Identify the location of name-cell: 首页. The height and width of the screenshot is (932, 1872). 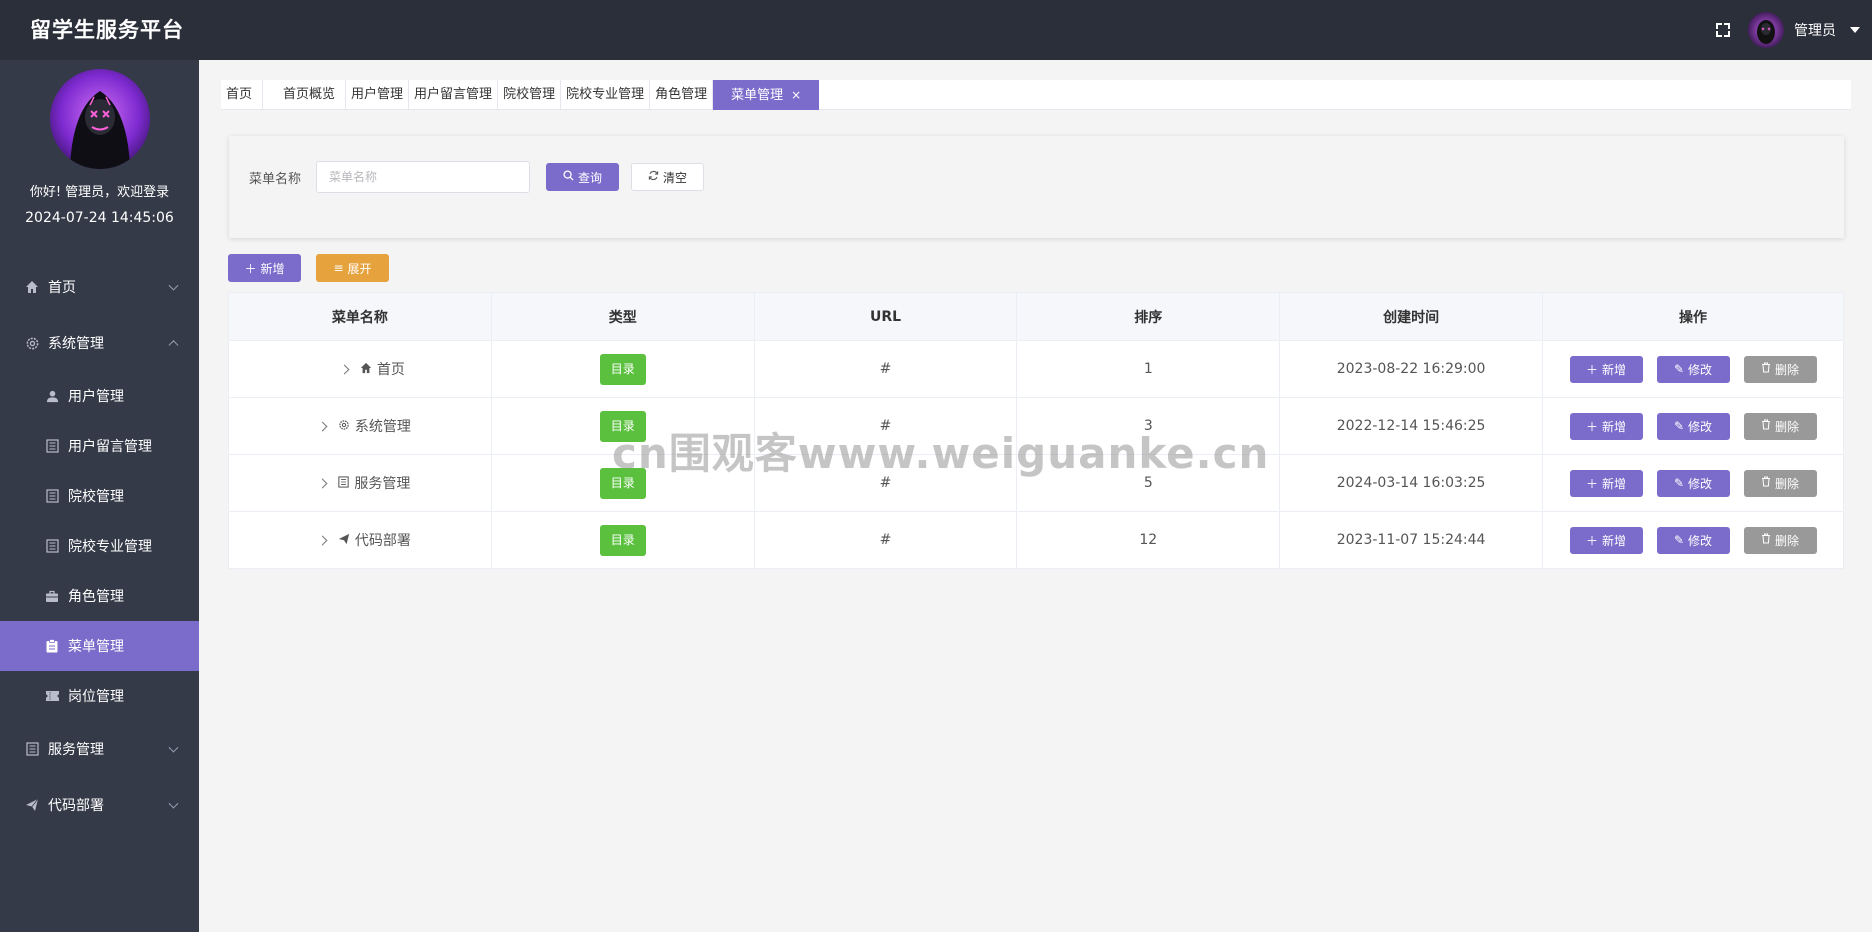
(360, 369).